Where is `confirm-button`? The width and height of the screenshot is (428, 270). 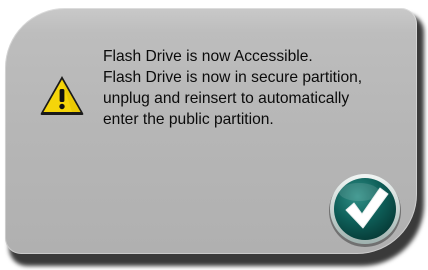 confirm-button is located at coordinates (365, 210).